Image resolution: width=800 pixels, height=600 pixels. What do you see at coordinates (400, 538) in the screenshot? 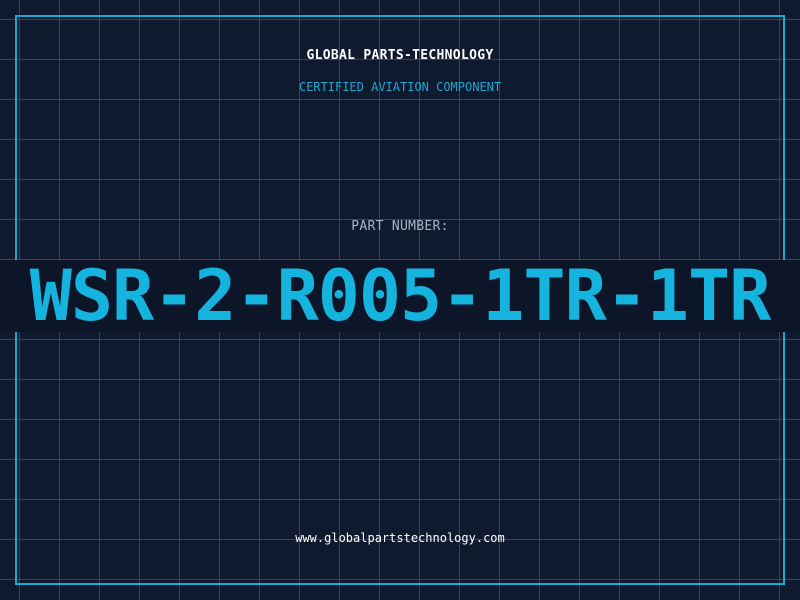
I see `website-url: www.globalpartstechnology.com` at bounding box center [400, 538].